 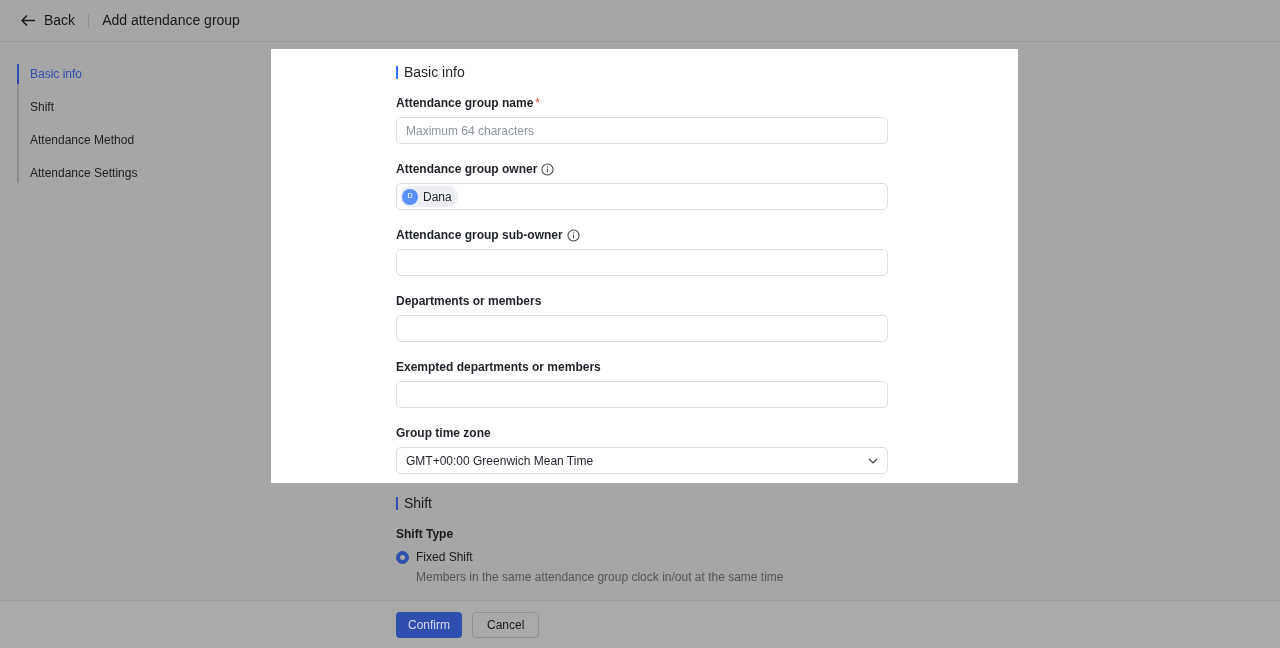 What do you see at coordinates (402, 557) in the screenshot?
I see `radio-button` at bounding box center [402, 557].